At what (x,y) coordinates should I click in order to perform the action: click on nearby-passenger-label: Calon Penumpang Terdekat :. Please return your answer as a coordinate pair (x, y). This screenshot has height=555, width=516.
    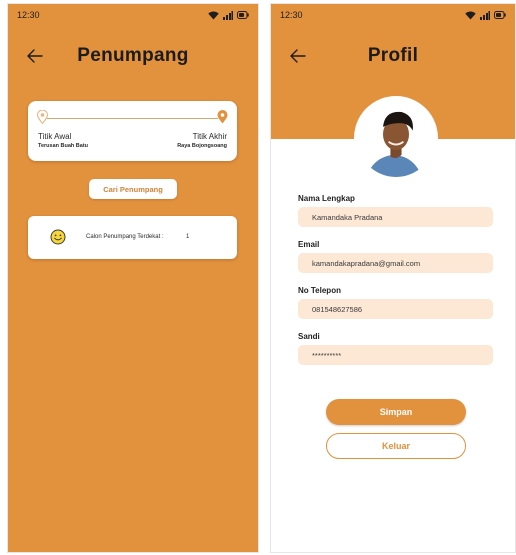
    Looking at the image, I should click on (125, 237).